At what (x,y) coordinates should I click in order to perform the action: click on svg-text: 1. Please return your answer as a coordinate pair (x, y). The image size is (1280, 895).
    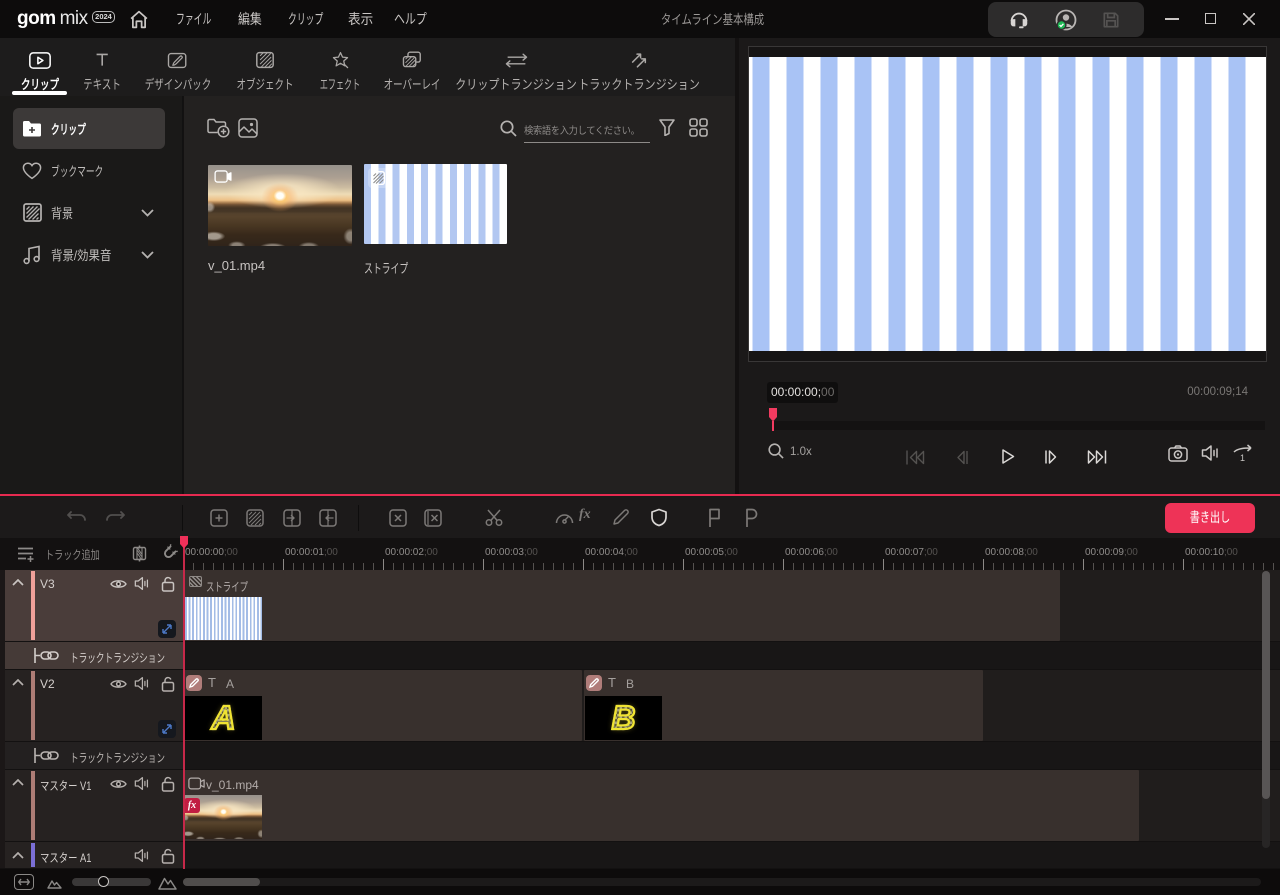
    Looking at the image, I should click on (1242, 458).